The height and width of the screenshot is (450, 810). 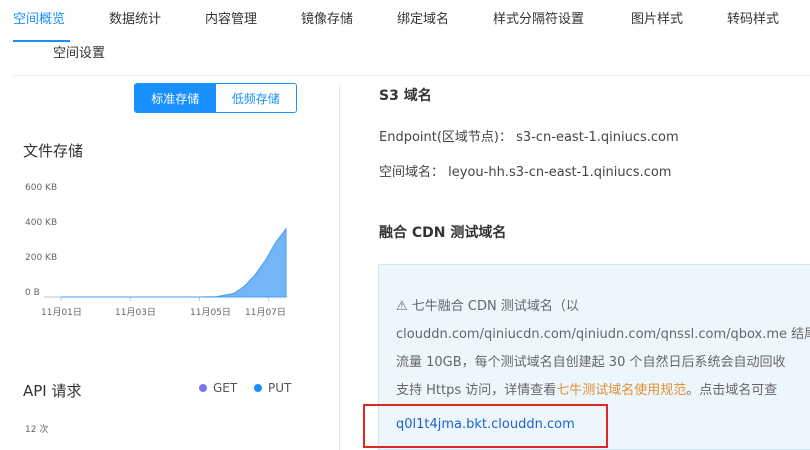 I want to click on tab-data-statistics: 数据统计, so click(x=135, y=17).